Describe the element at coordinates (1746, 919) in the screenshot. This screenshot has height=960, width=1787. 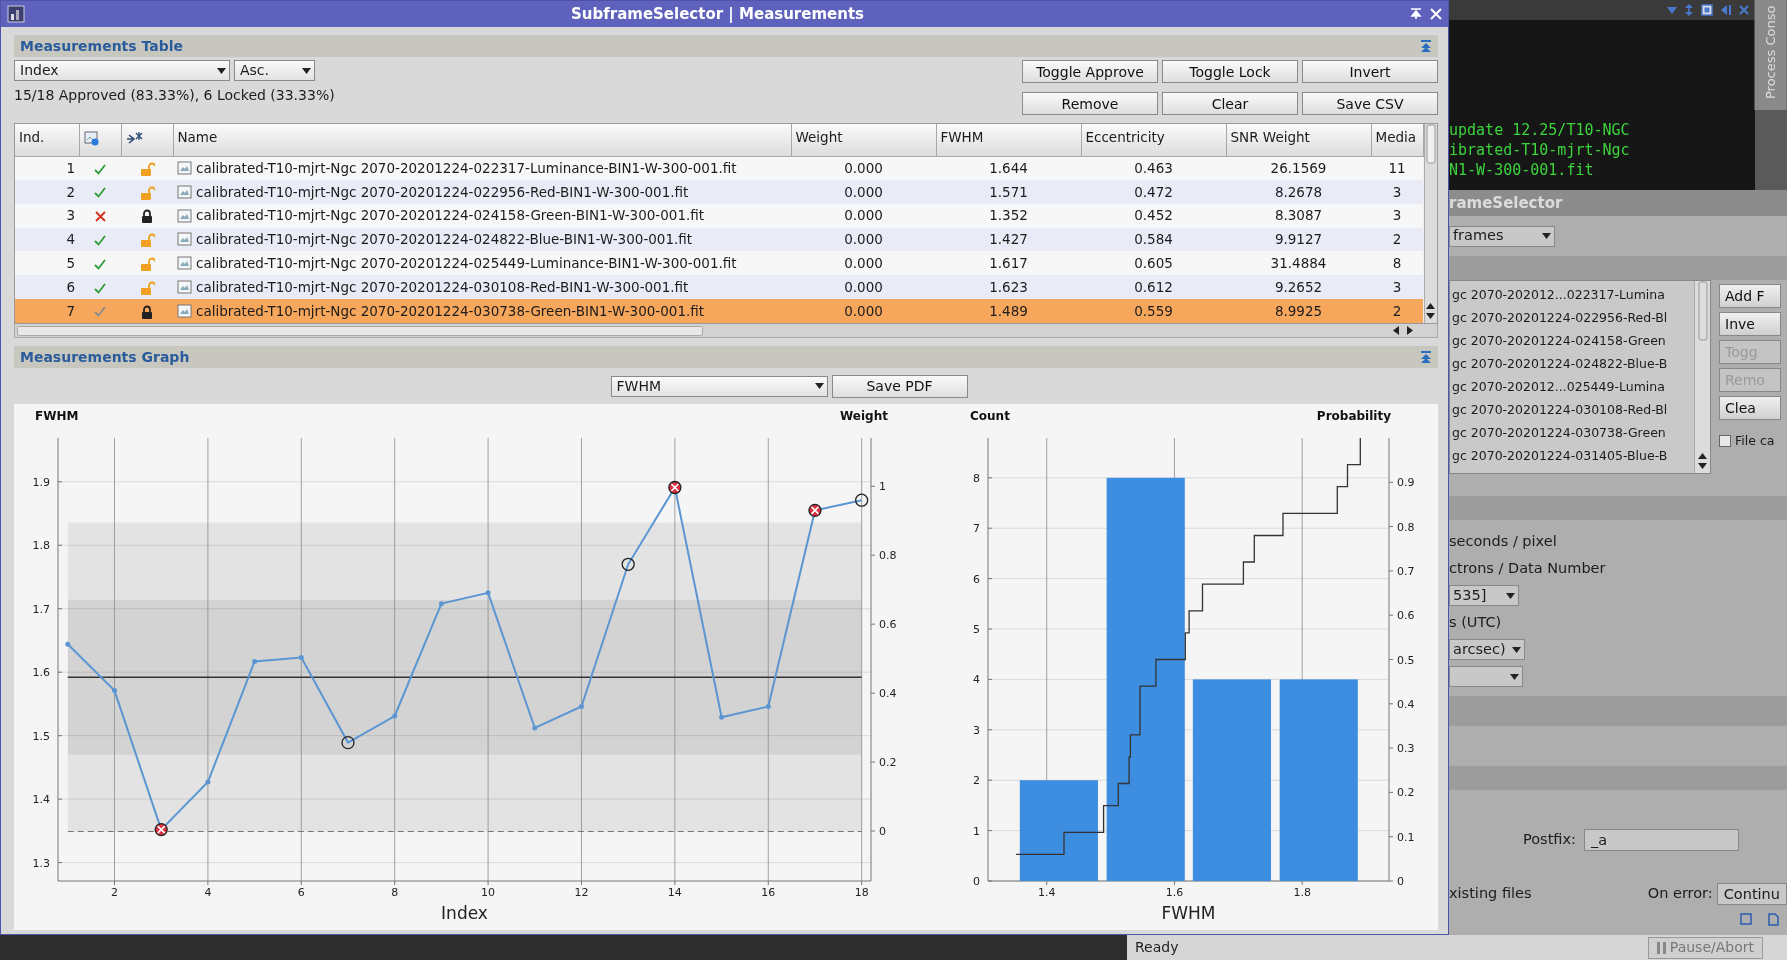
I see `window-icon` at that location.